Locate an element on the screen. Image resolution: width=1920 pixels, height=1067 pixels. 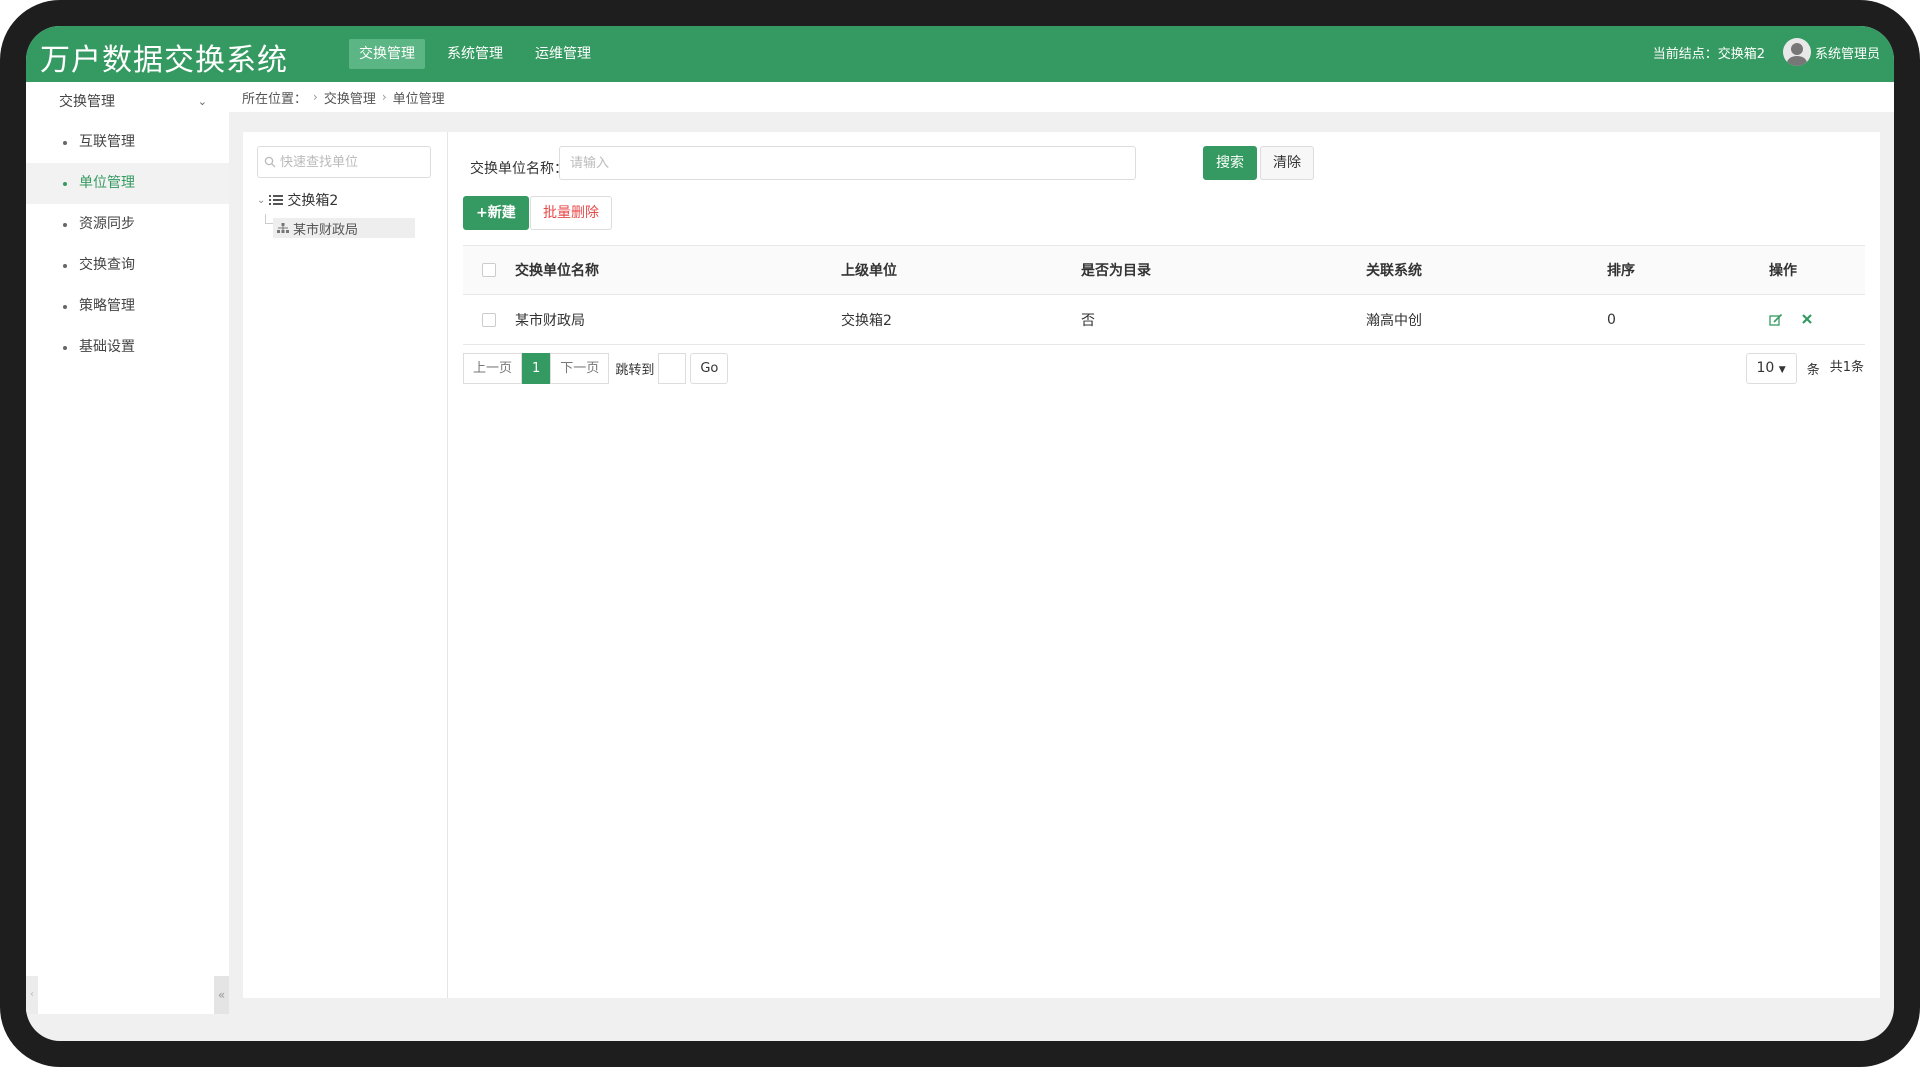
tree-search-box is located at coordinates (344, 162).